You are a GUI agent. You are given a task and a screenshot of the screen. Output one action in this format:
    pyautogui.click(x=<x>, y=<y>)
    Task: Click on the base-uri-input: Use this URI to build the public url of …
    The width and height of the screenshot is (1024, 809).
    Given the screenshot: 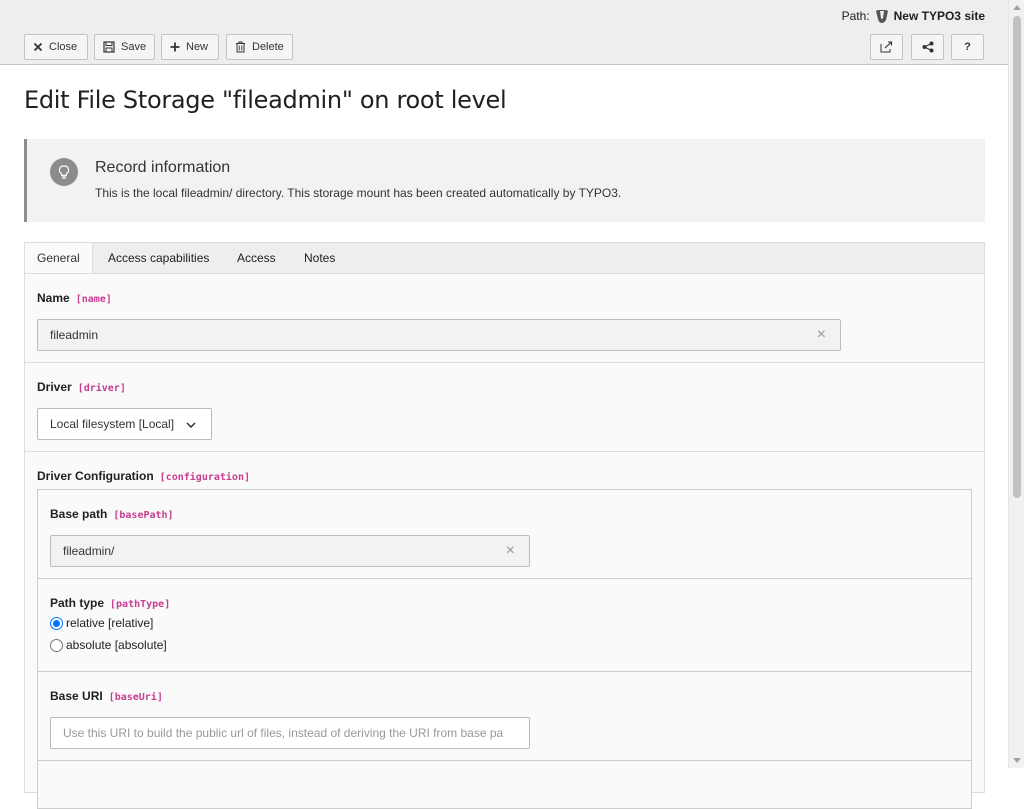 What is the action you would take?
    pyautogui.click(x=290, y=733)
    